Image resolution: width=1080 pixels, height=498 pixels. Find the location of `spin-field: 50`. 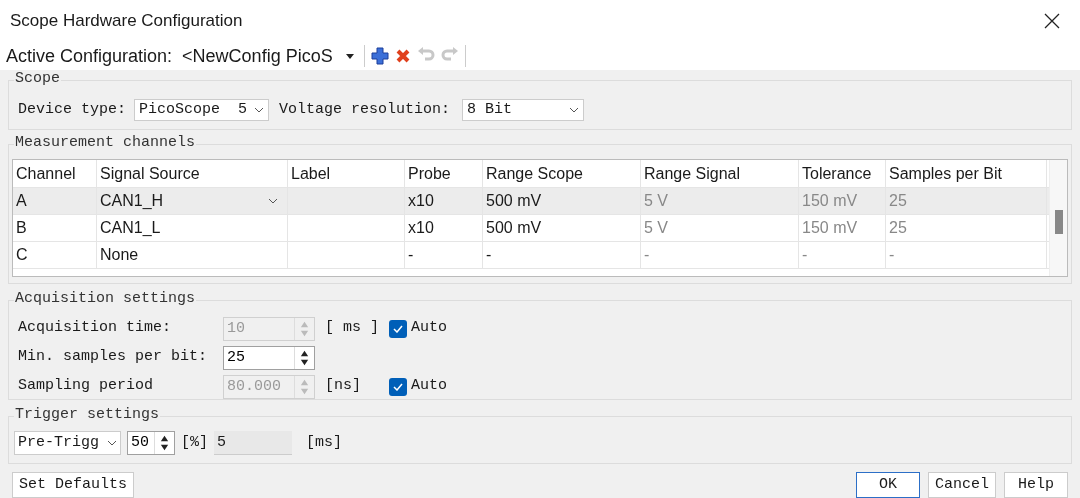

spin-field: 50 is located at coordinates (151, 443).